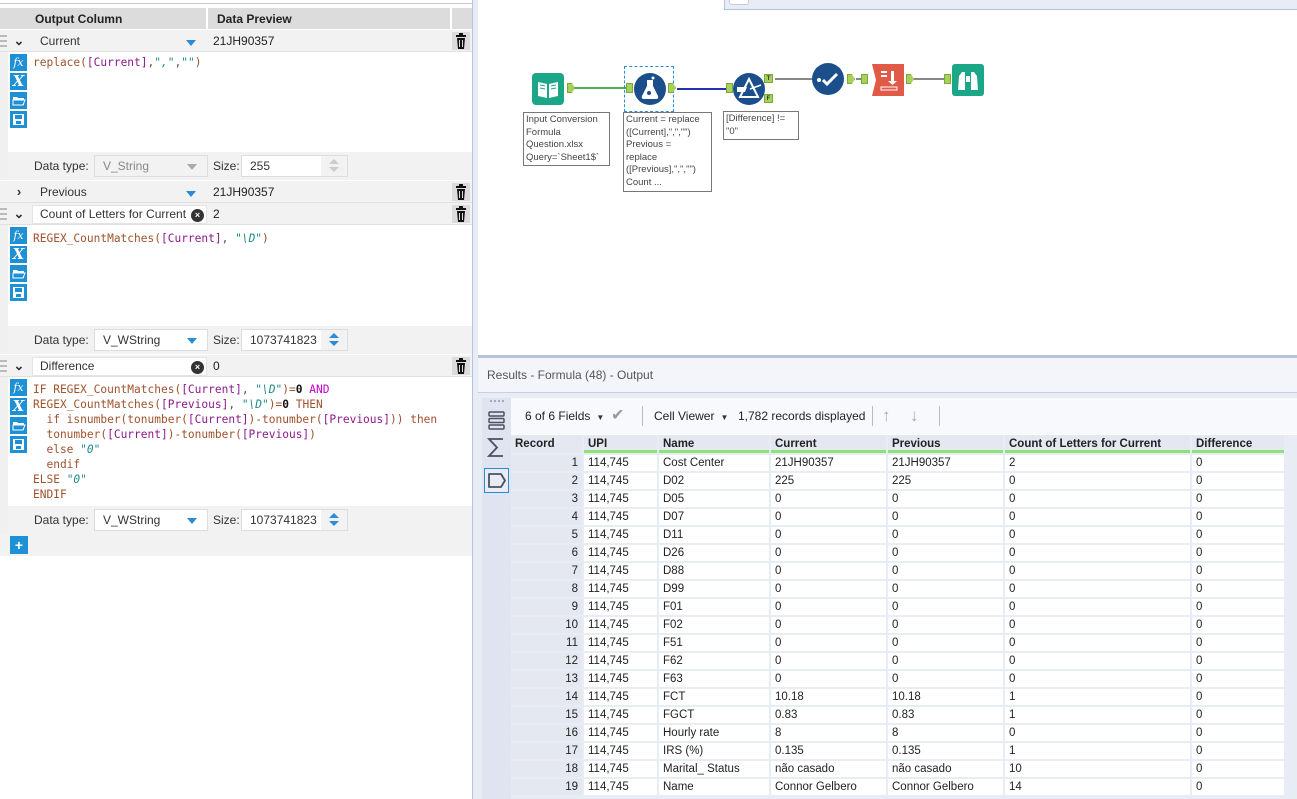 Image resolution: width=1297 pixels, height=799 pixels. Describe the element at coordinates (691, 417) in the screenshot. I see `cell-viewer-dropdown: Cell Viewer ▼` at that location.